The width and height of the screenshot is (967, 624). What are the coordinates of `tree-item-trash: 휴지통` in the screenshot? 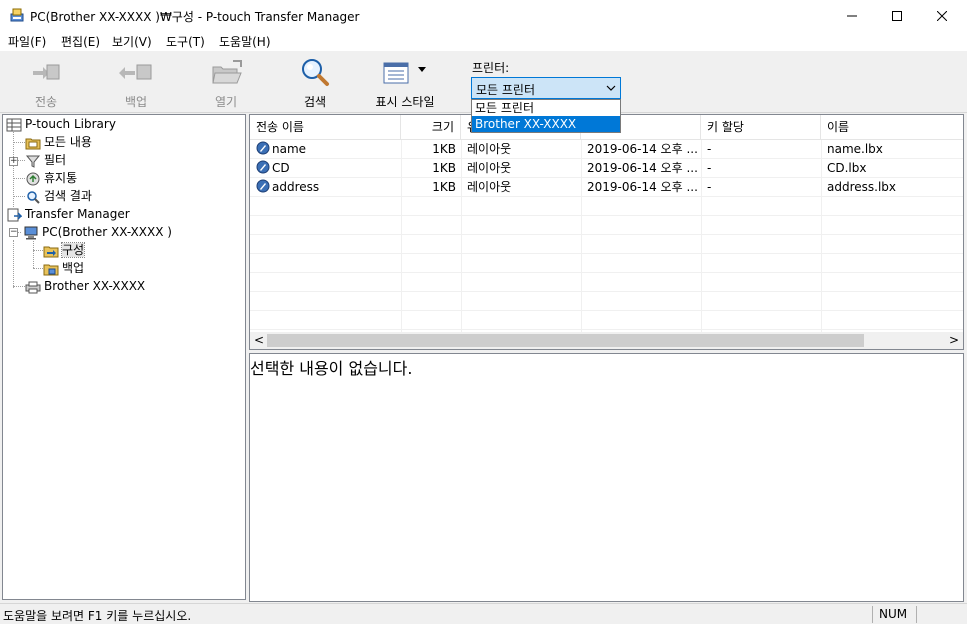 It's located at (51, 178).